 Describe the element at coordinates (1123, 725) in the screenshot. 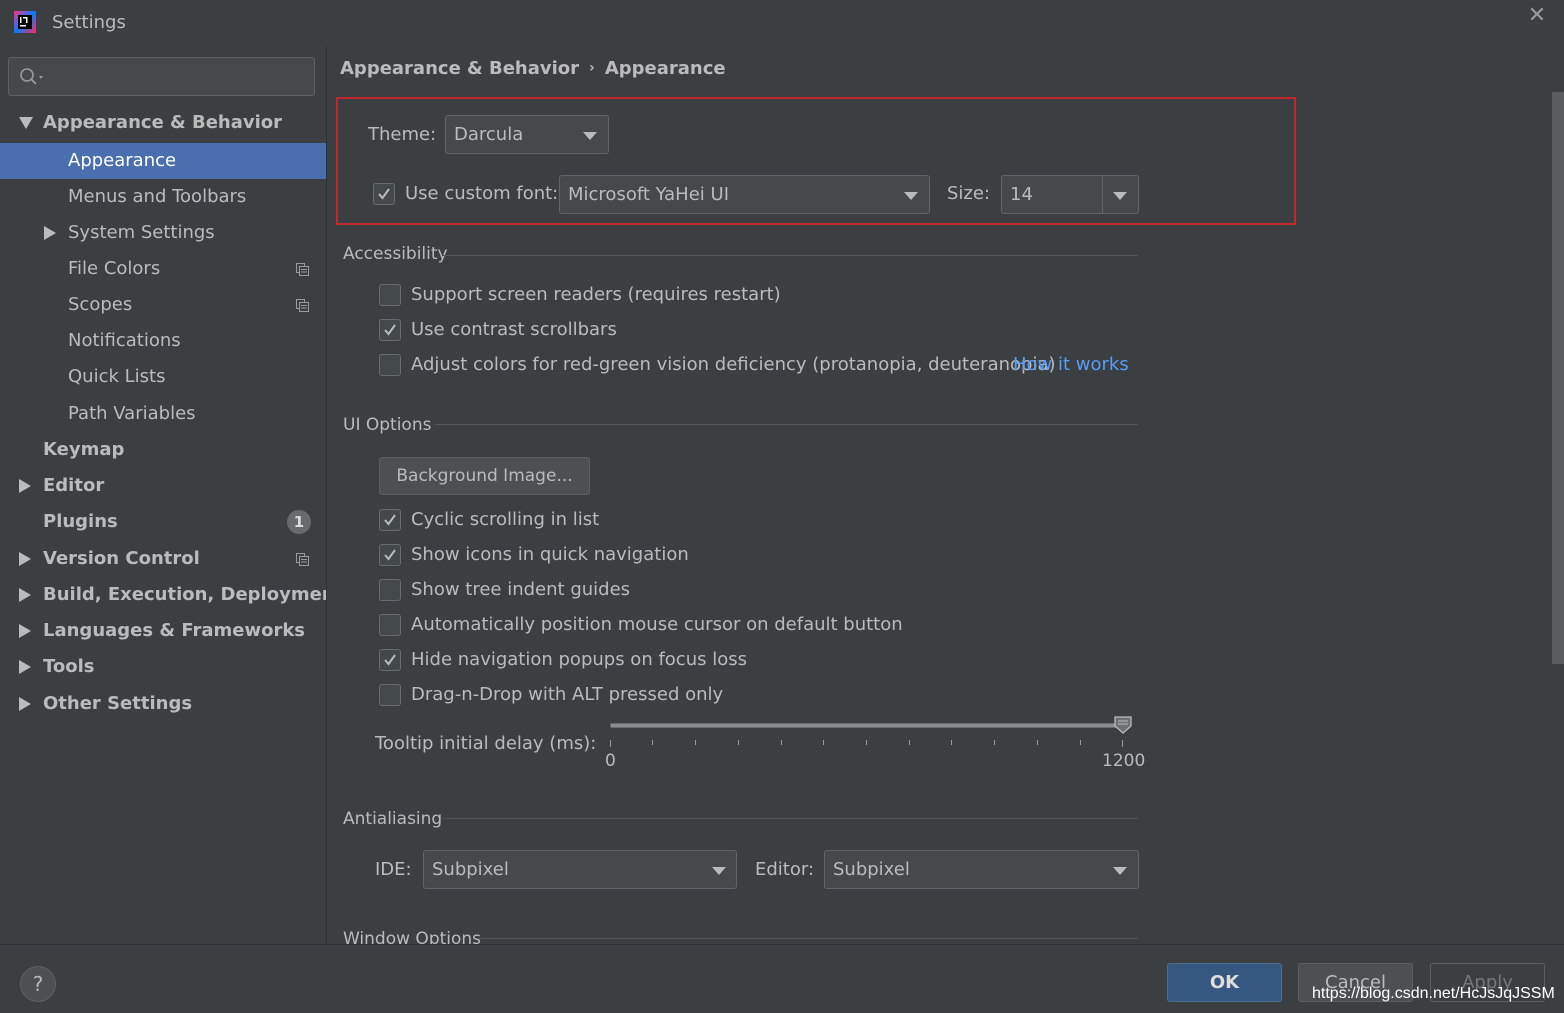

I see `slider-thumb` at that location.